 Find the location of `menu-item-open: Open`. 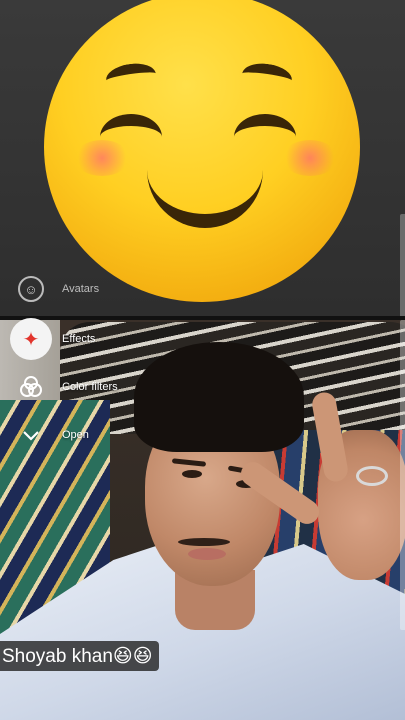

menu-item-open: Open is located at coordinates (49, 435).